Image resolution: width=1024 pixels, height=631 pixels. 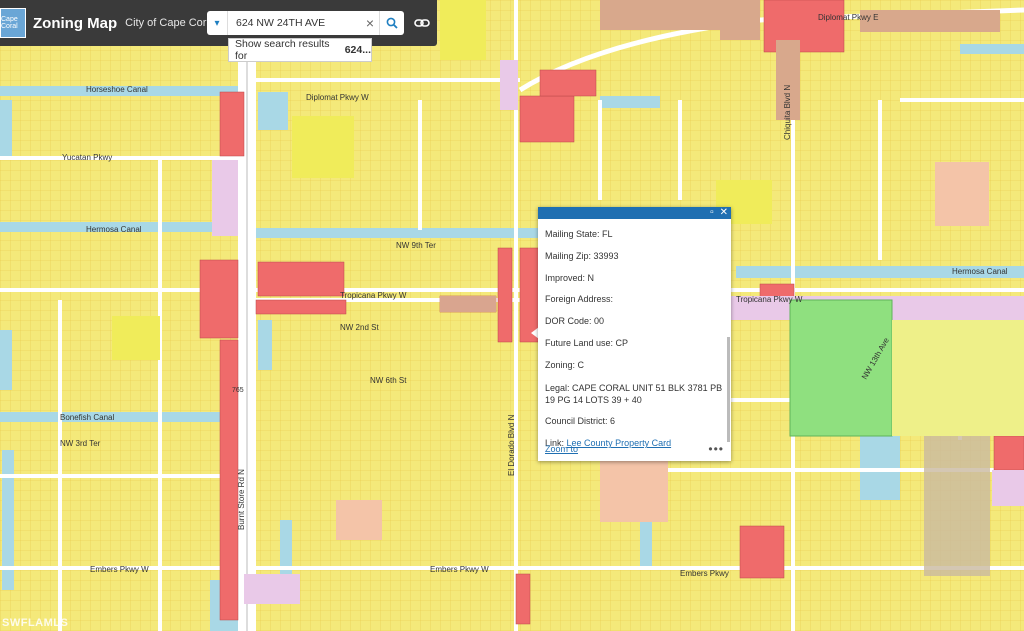 I want to click on field-future-land-use: Future Land use: CP, so click(x=587, y=342).